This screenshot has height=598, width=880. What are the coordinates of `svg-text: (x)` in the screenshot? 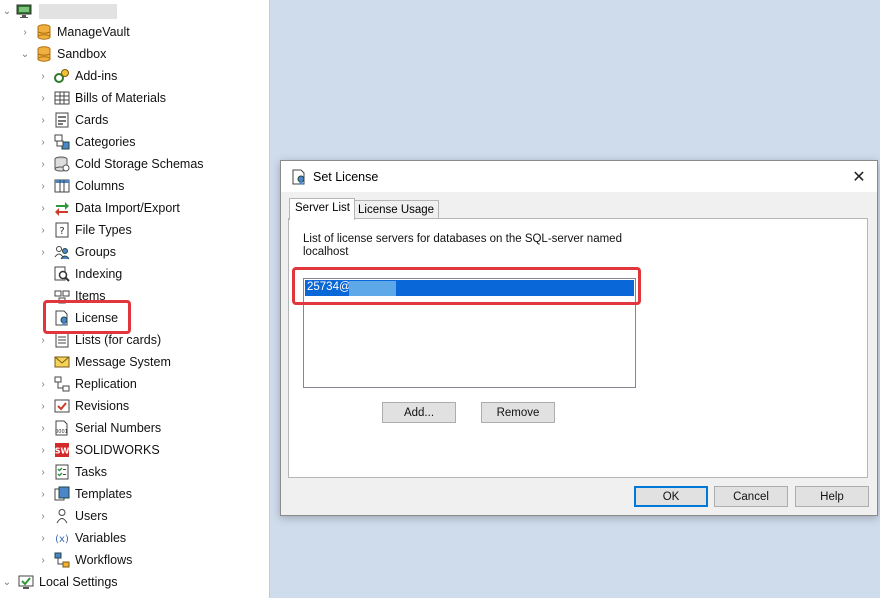 It's located at (62, 539).